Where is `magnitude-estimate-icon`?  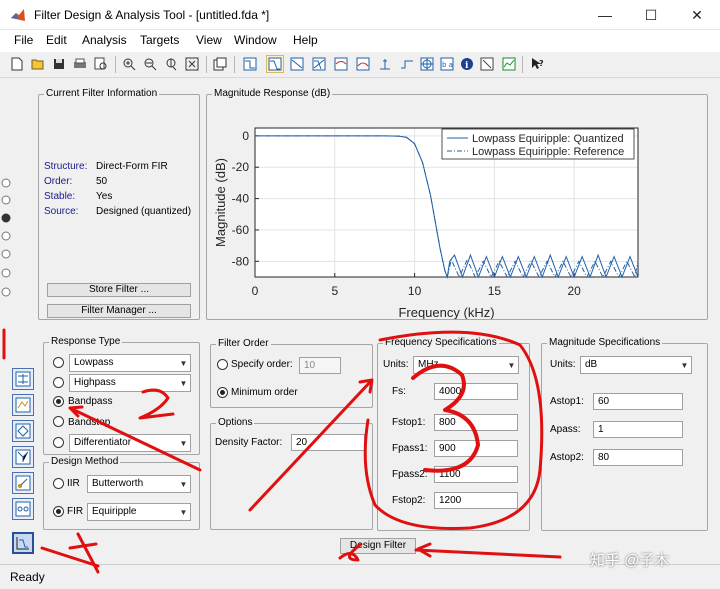 magnitude-estimate-icon is located at coordinates (509, 64).